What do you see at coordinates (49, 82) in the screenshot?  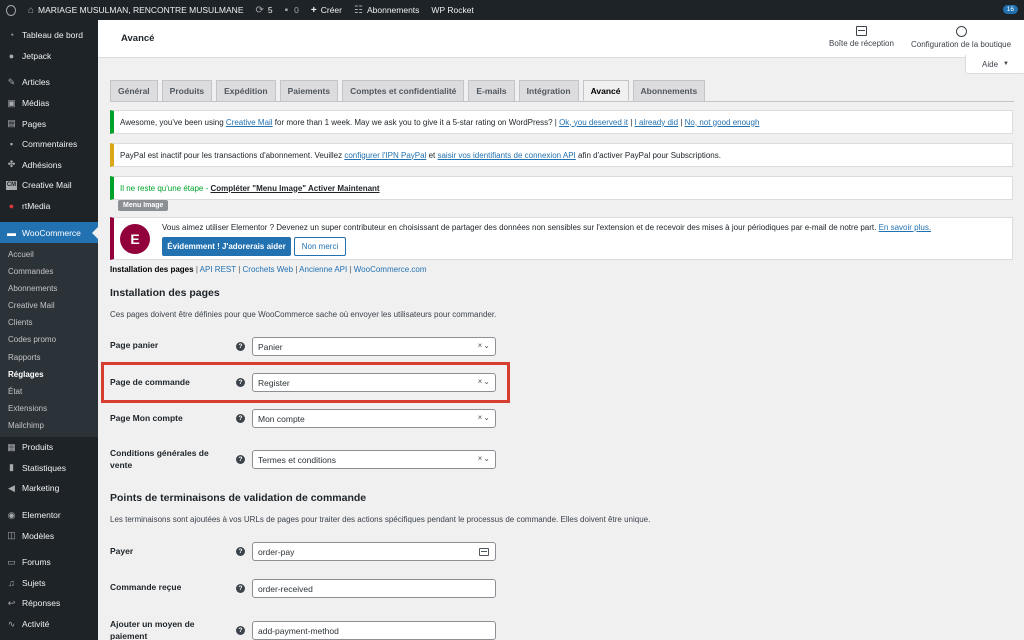 I see `sidebar-item-articles: ✎ Articles` at bounding box center [49, 82].